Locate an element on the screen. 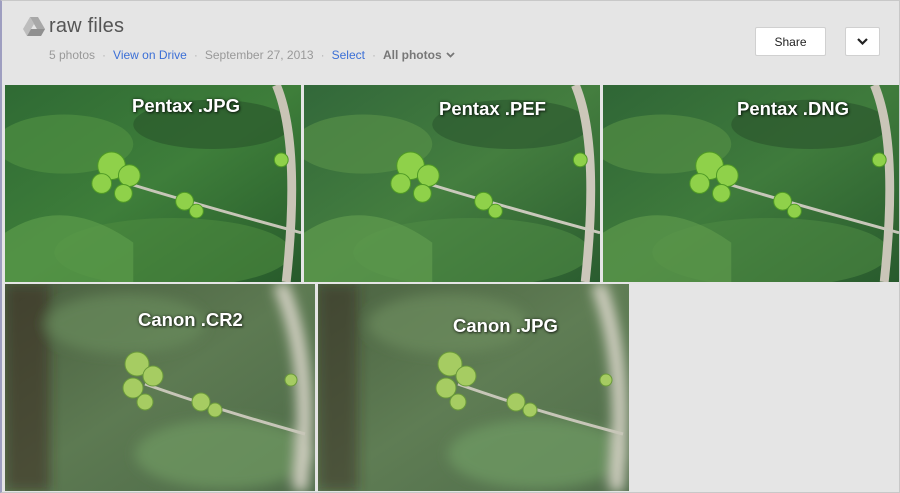  more-options-button is located at coordinates (862, 41).